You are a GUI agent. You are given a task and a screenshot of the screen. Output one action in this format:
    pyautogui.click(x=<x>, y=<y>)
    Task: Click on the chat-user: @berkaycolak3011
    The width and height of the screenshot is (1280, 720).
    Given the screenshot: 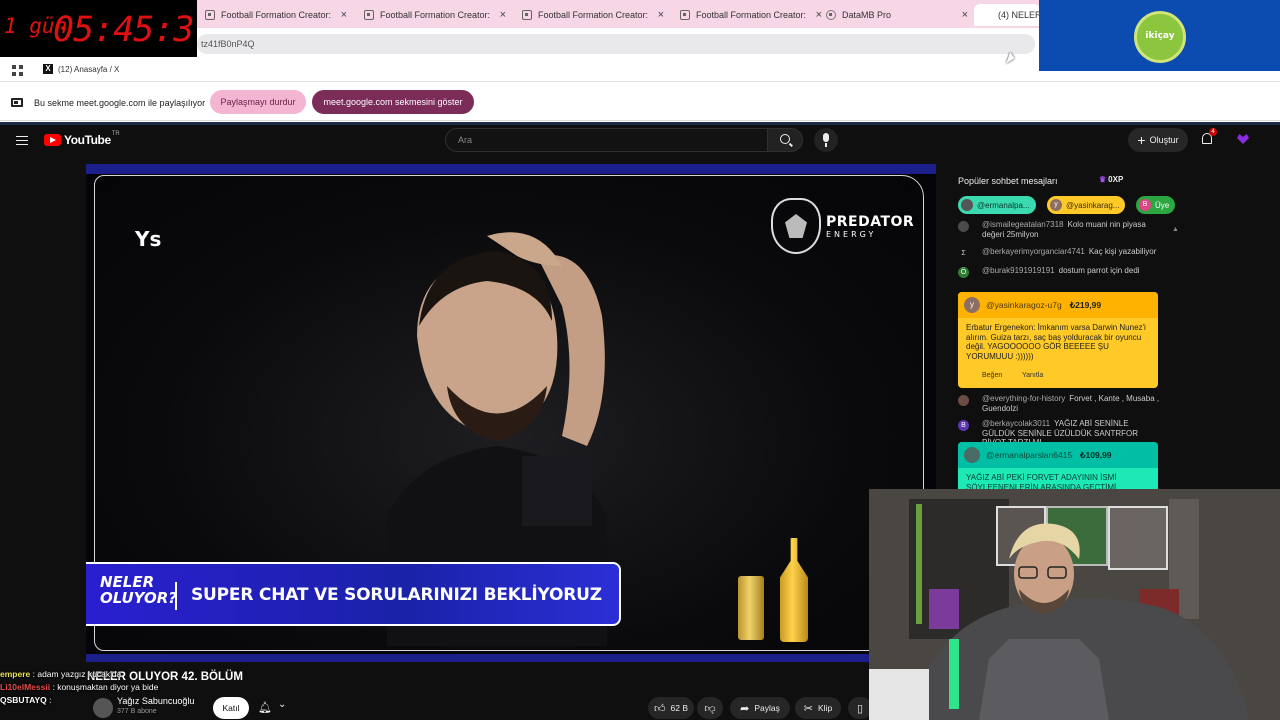 What is the action you would take?
    pyautogui.click(x=1016, y=423)
    